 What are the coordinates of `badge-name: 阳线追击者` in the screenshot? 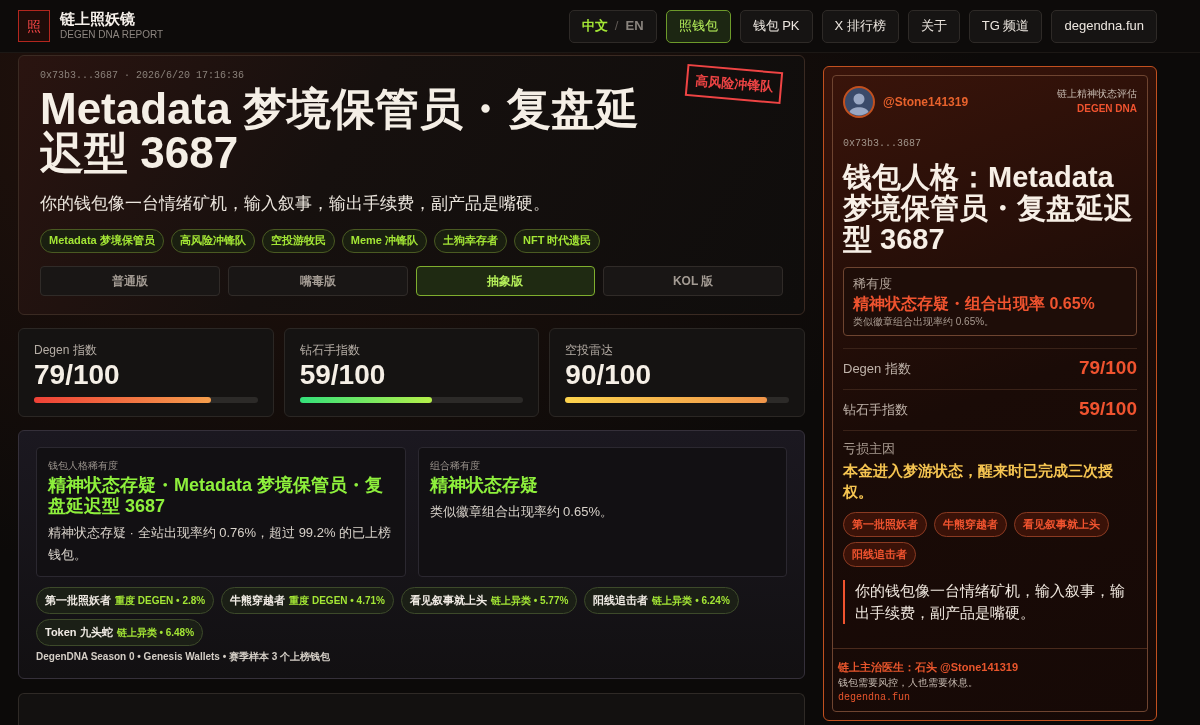 It's located at (621, 600).